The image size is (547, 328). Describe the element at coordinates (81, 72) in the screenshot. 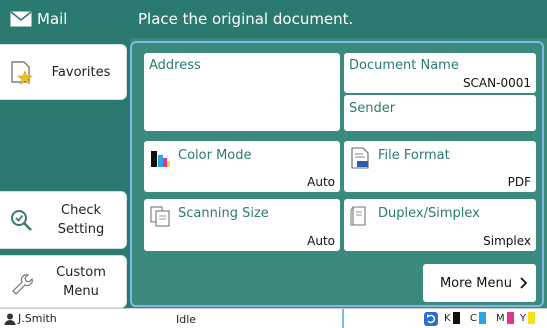

I see `favorites-label: Favorites` at that location.